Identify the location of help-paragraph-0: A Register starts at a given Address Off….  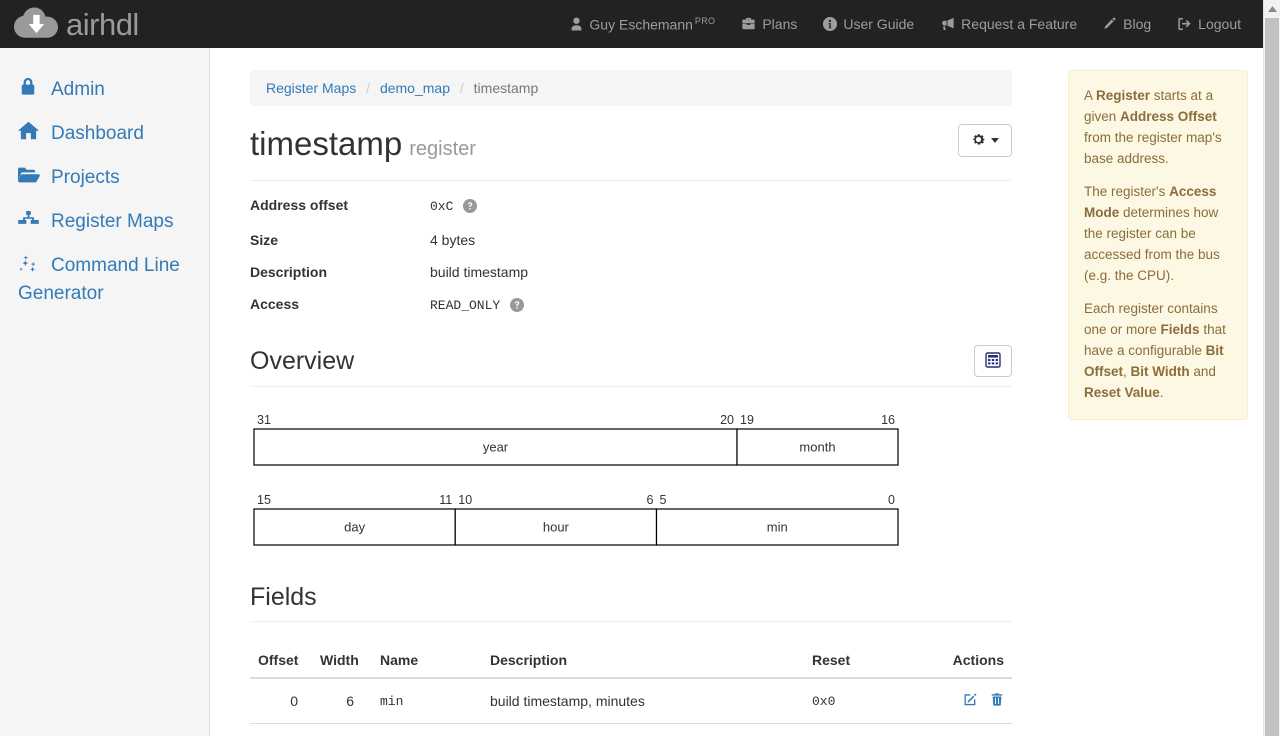
(1153, 127).